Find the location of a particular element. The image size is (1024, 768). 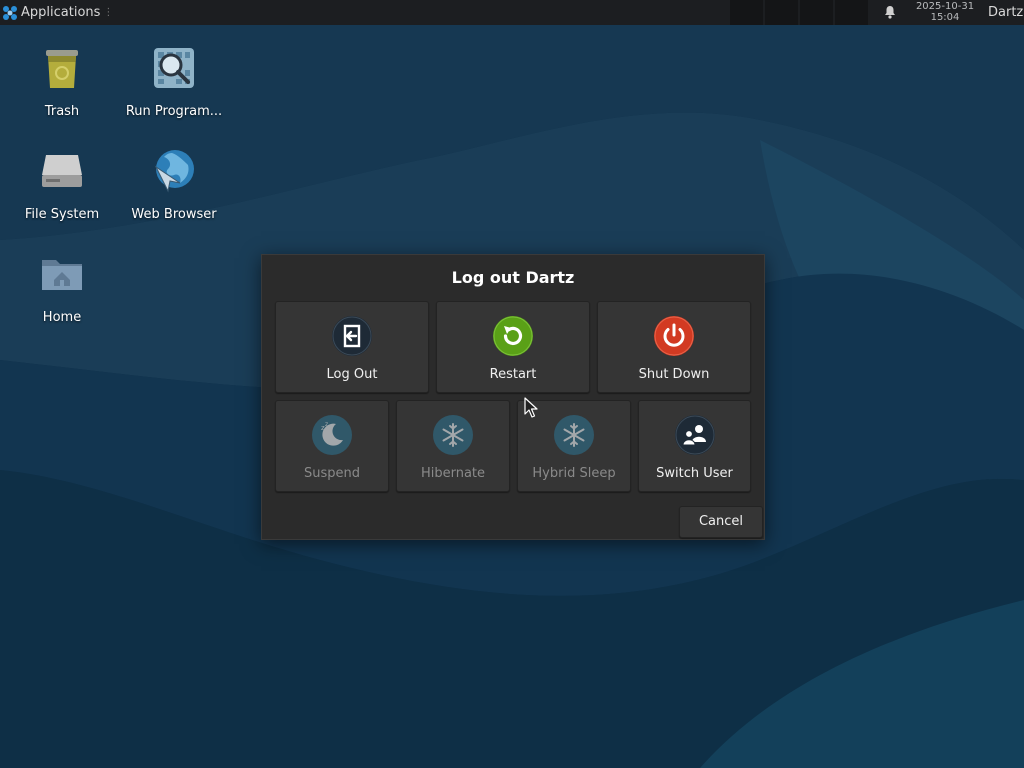

switch-user-button: Switch User is located at coordinates (694, 446).